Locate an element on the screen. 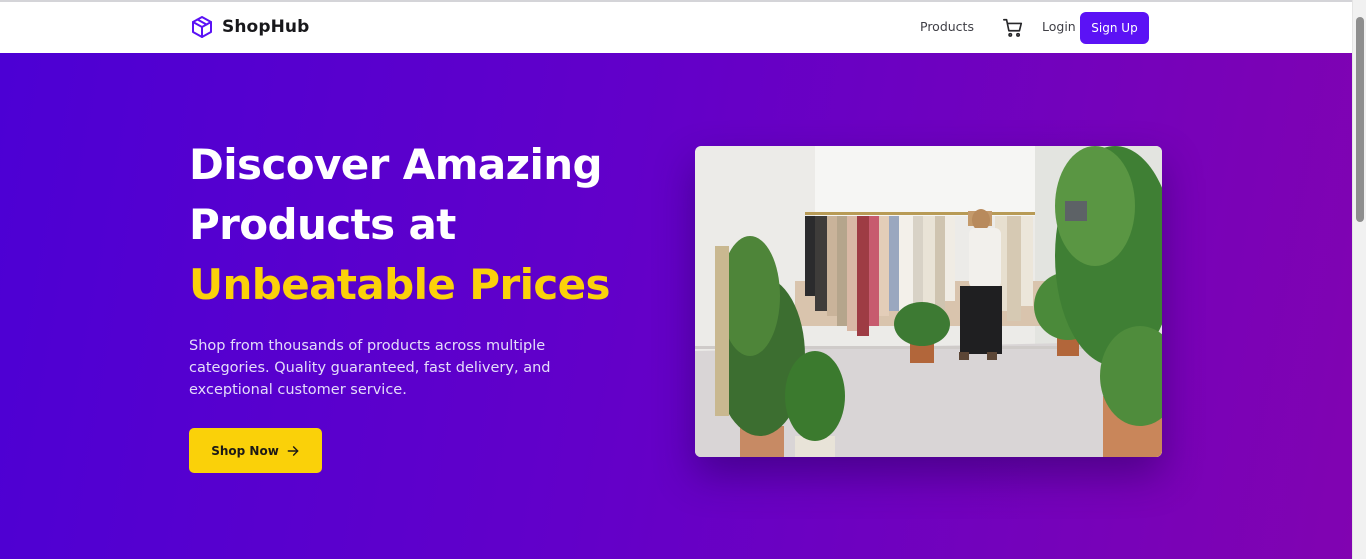 The width and height of the screenshot is (1366, 559). scrollbar-thumb is located at coordinates (1360, 119).